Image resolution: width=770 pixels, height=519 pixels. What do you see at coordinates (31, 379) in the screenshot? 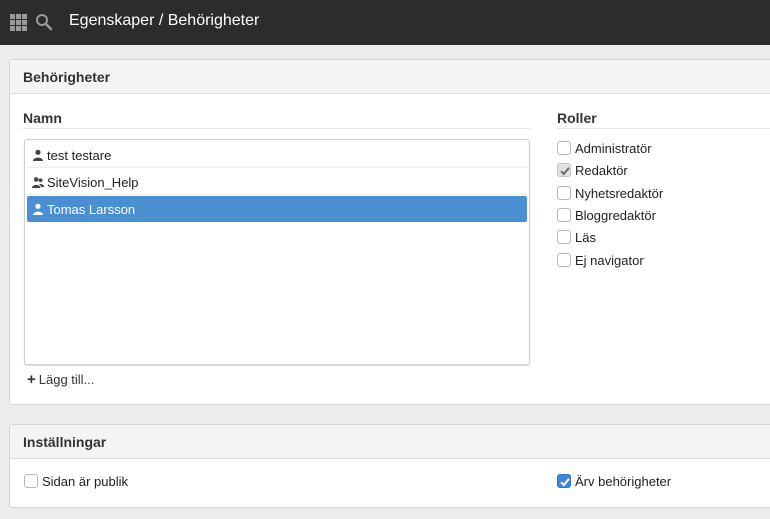
I see `plus-icon: +` at bounding box center [31, 379].